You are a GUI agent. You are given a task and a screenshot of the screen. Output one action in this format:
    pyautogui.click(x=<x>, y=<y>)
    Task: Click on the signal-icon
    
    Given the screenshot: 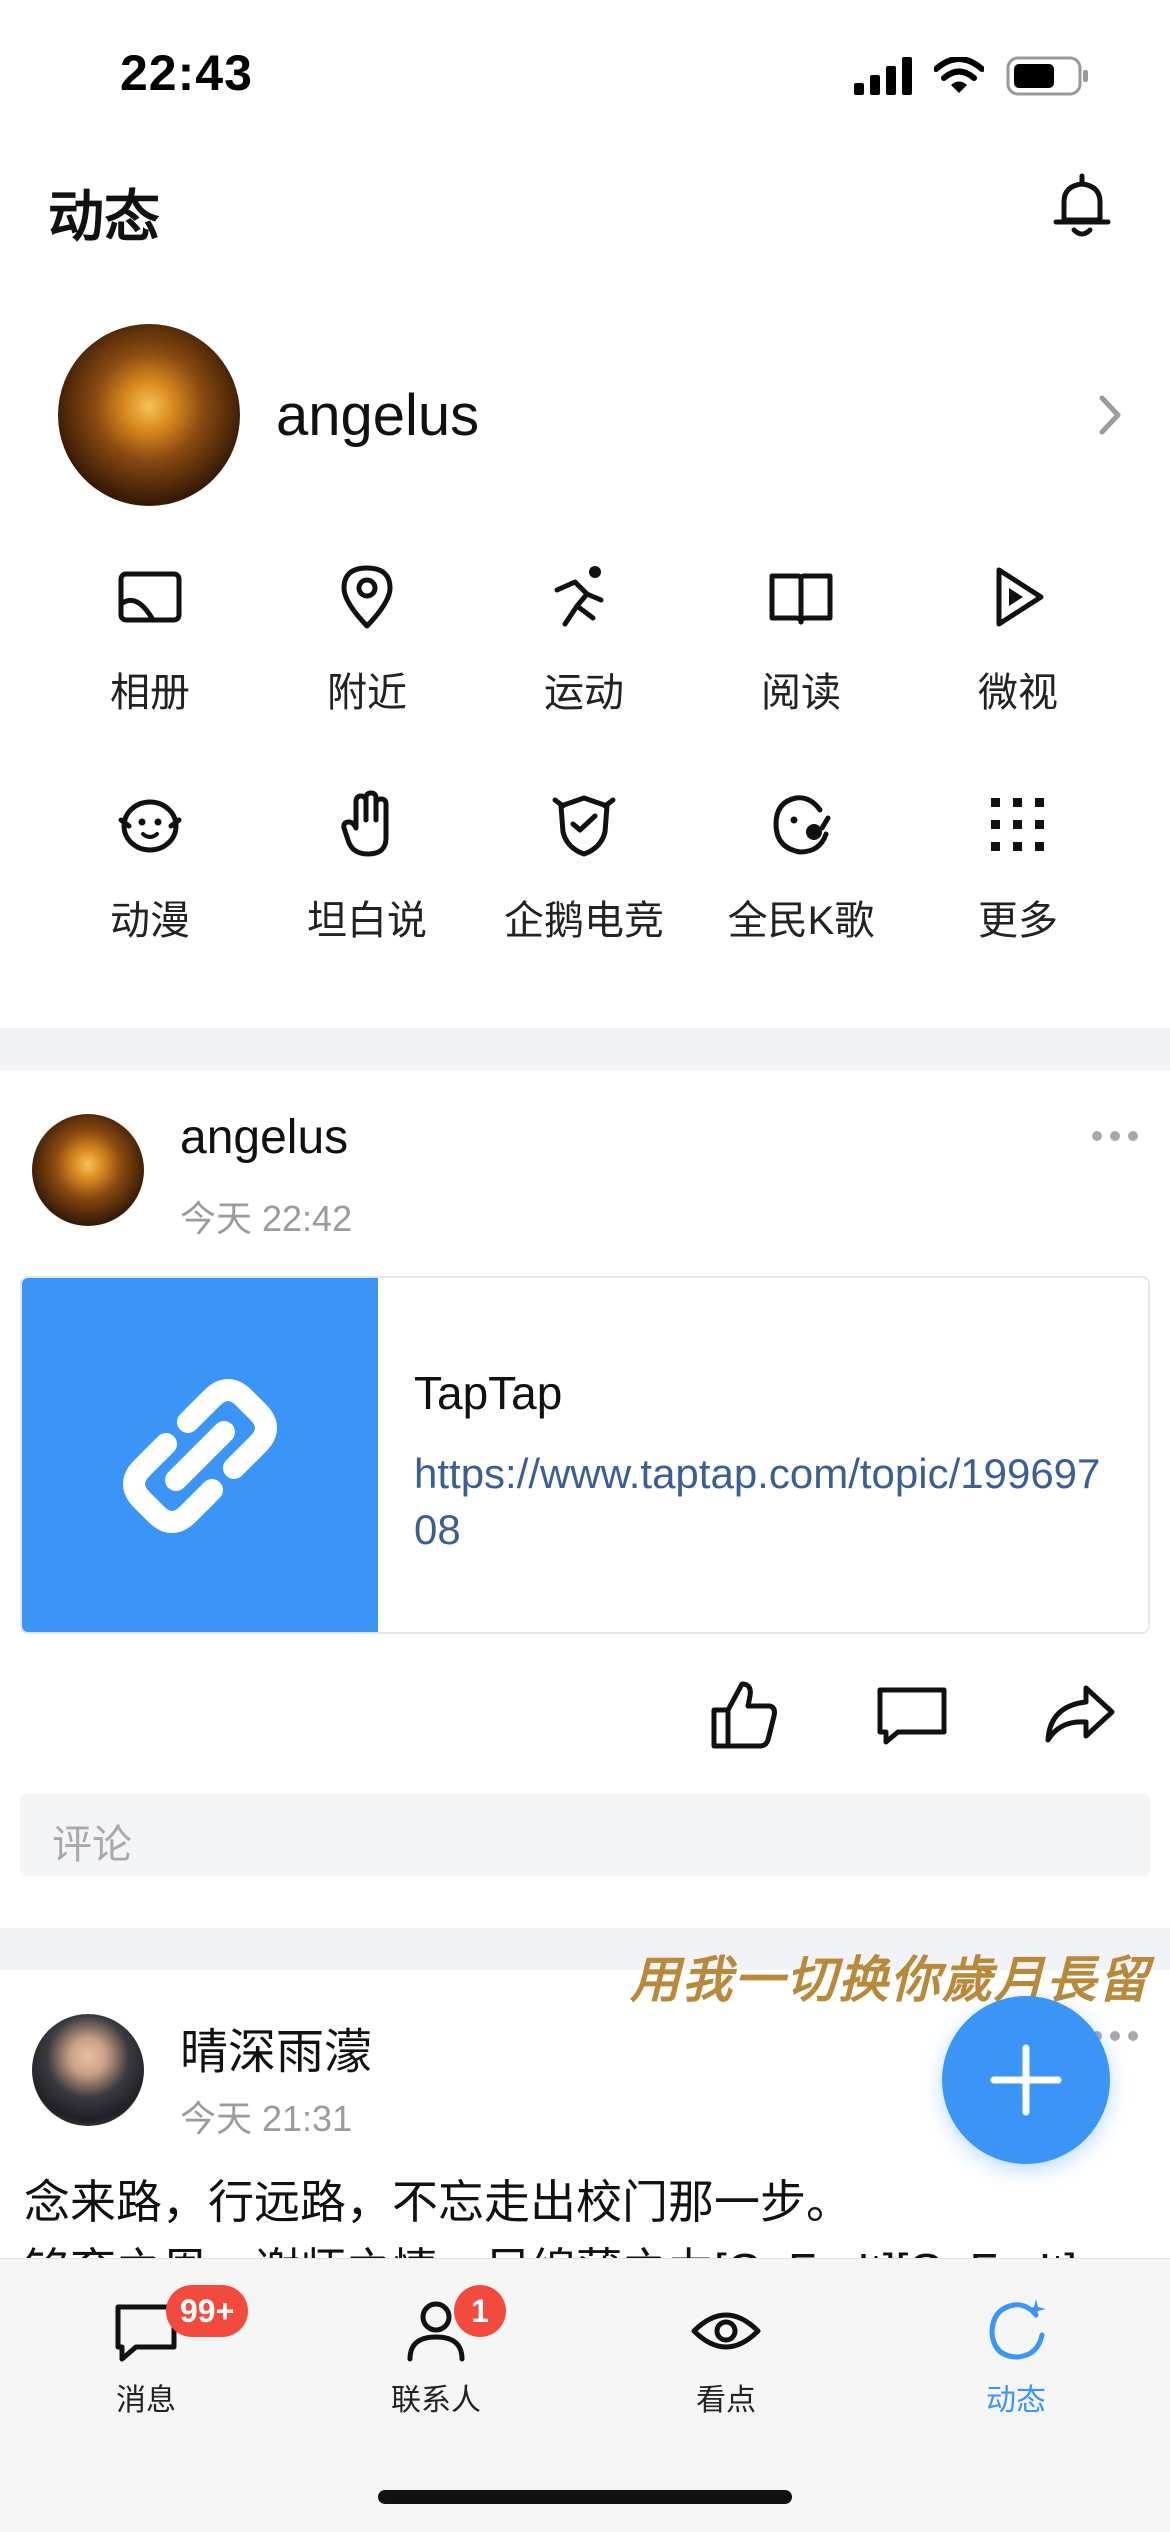 What is the action you would take?
    pyautogui.click(x=883, y=76)
    